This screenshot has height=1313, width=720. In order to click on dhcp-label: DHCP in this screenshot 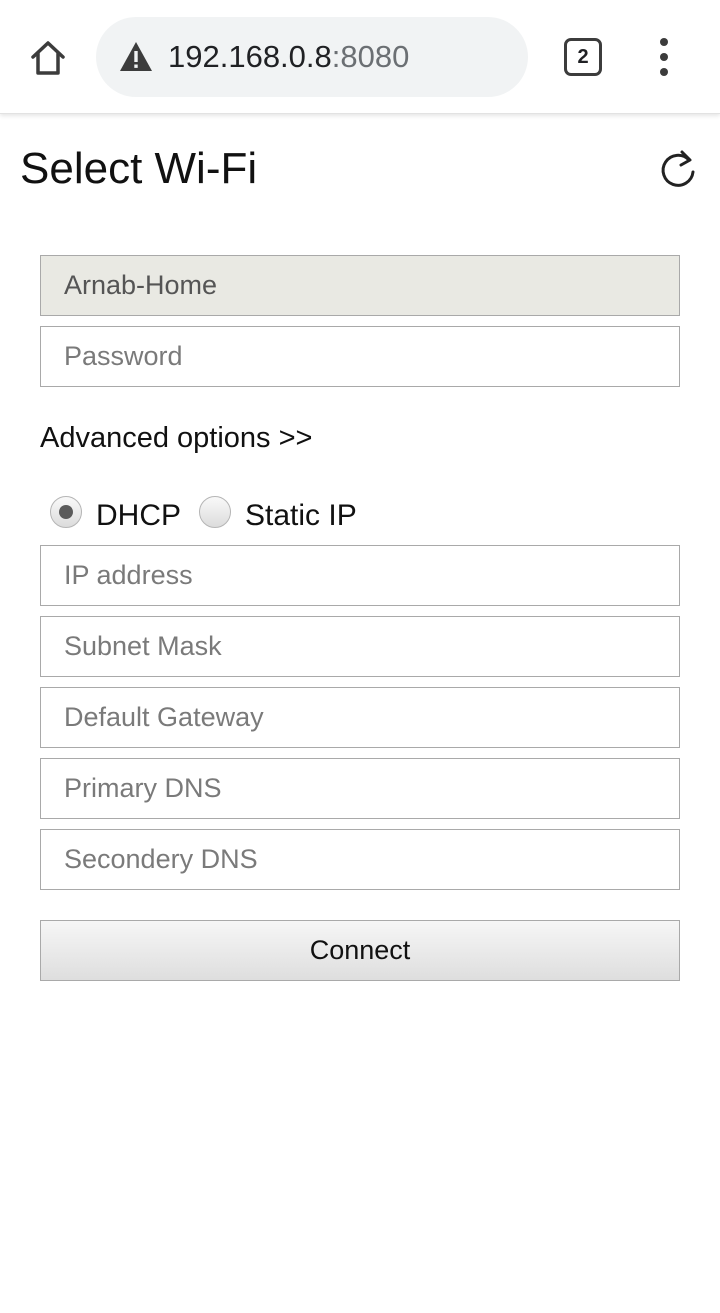, I will do `click(138, 516)`.